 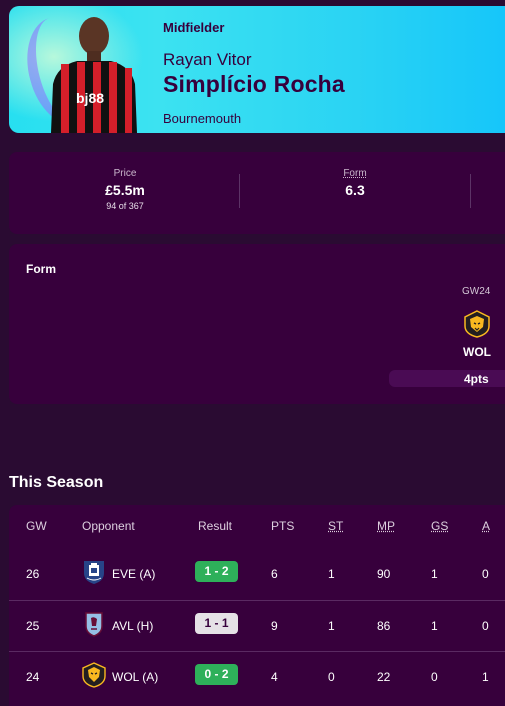 What do you see at coordinates (386, 526) in the screenshot?
I see `header-mp: MP` at bounding box center [386, 526].